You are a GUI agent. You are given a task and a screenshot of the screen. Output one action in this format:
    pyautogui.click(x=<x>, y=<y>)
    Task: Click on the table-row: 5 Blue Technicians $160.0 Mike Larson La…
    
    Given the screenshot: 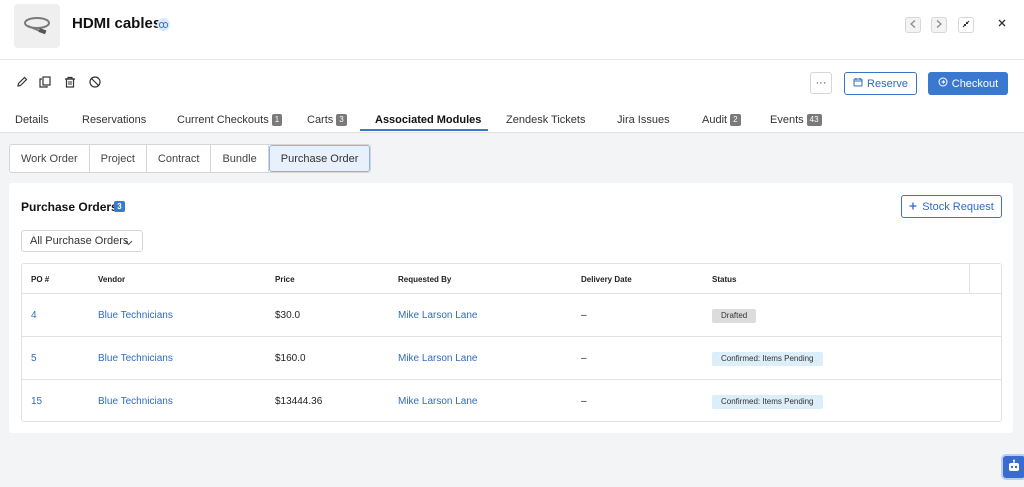 What is the action you would take?
    pyautogui.click(x=511, y=358)
    